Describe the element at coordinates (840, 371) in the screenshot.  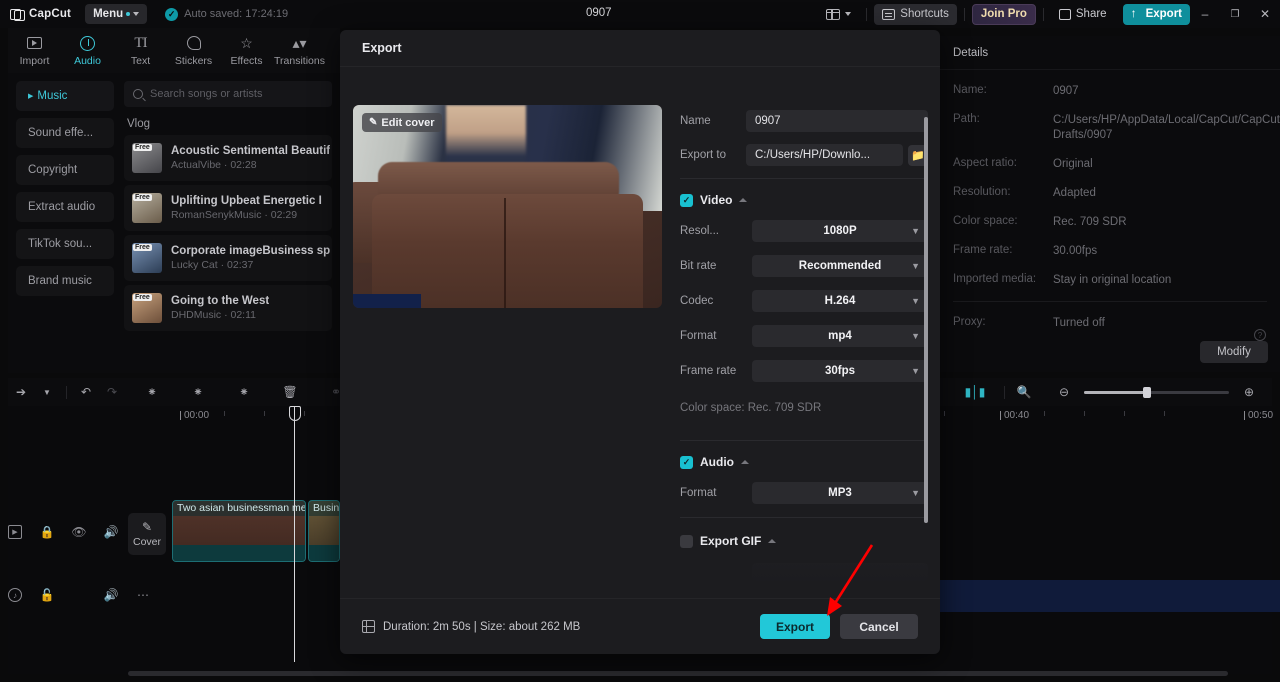
I see `framerate-select: 30fps ▼` at that location.